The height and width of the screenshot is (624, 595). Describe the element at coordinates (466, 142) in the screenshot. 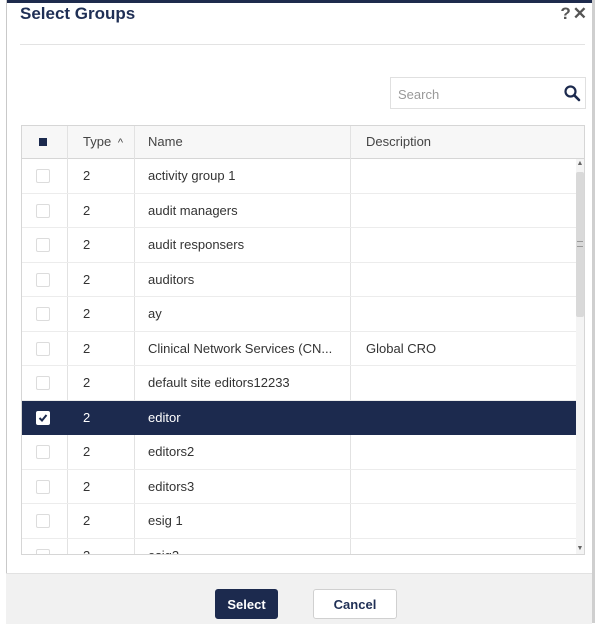

I see `column-header-description: Description` at that location.